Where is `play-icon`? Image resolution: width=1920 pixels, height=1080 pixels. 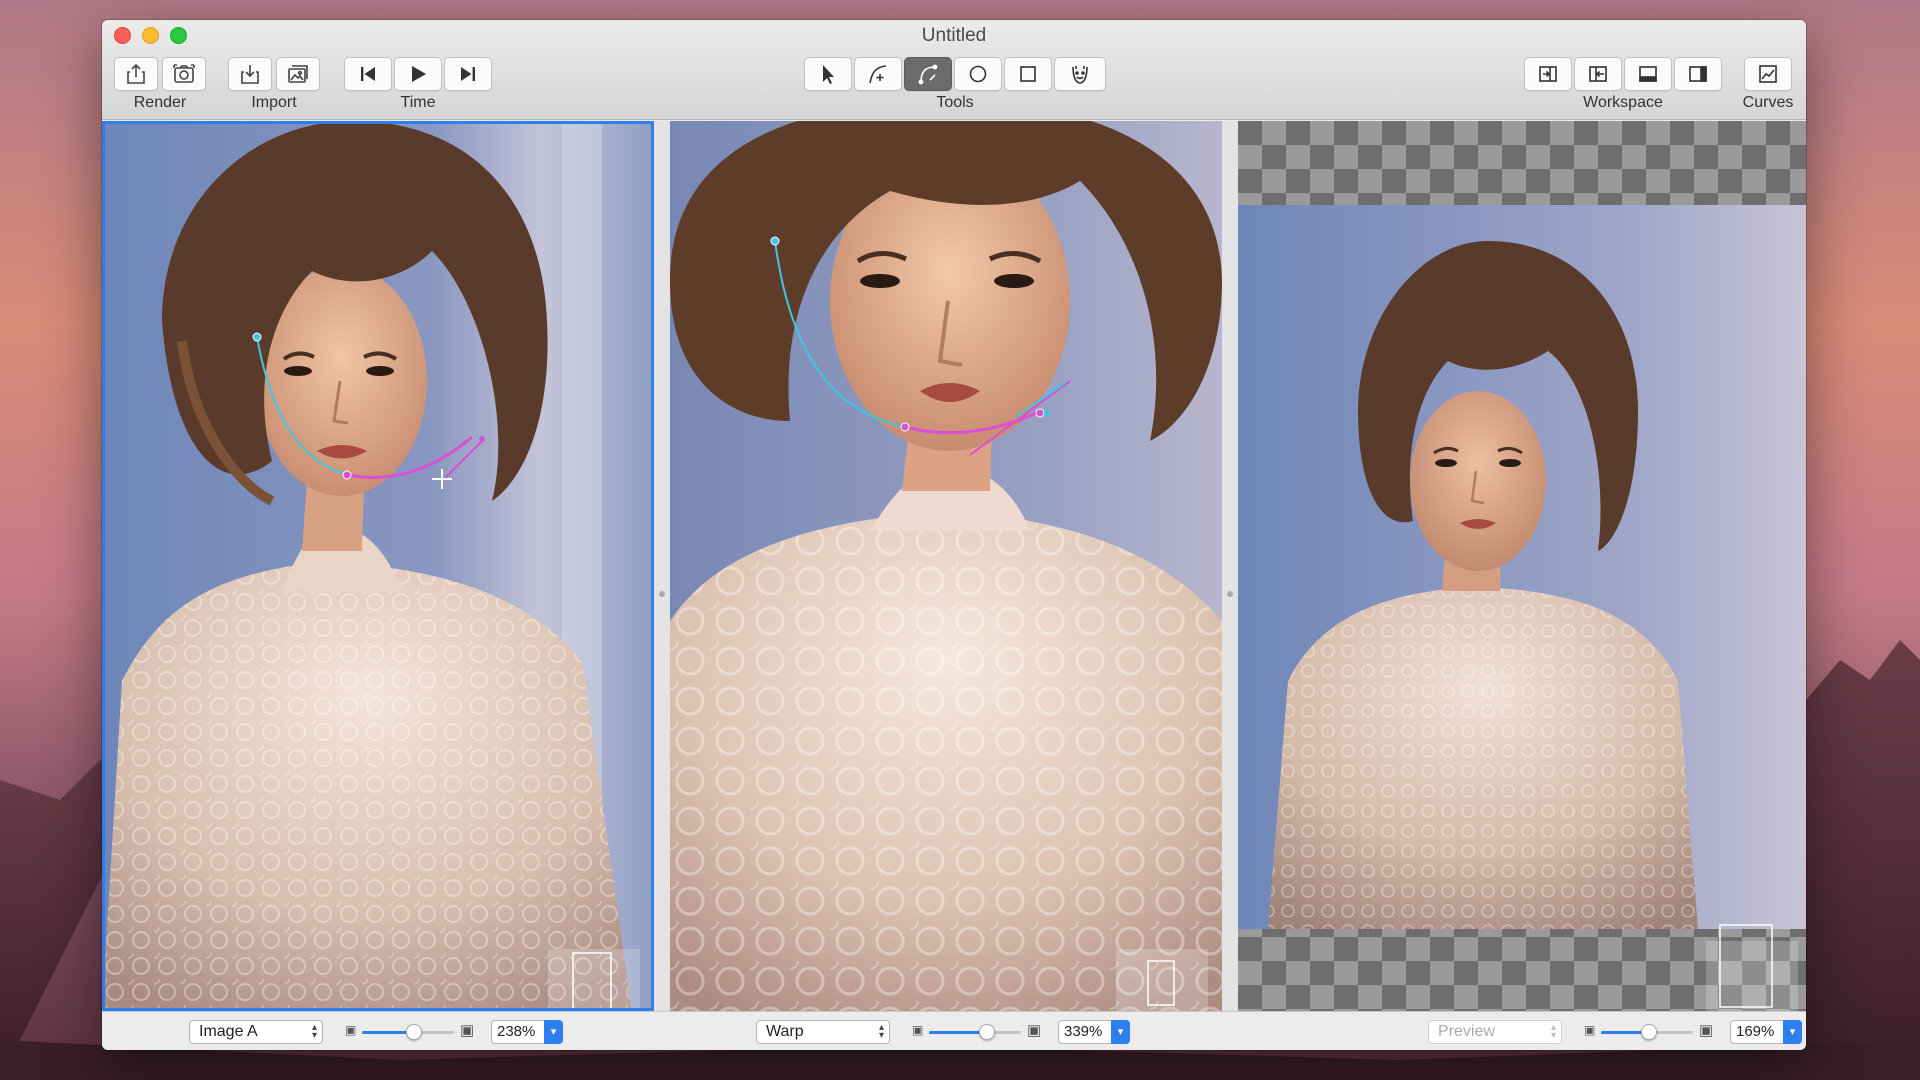 play-icon is located at coordinates (419, 74).